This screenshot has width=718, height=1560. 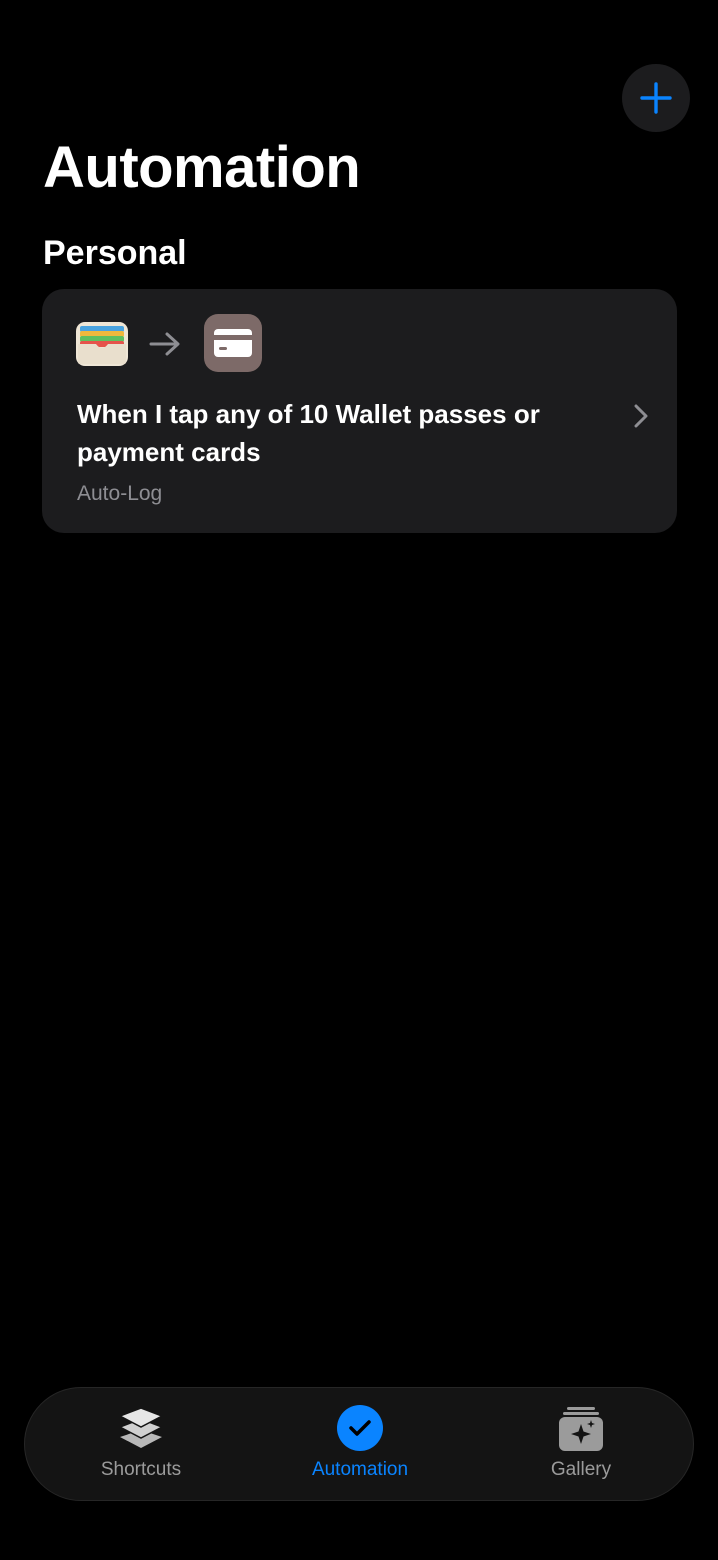 I want to click on tab-shortcuts: Shortcuts, so click(x=141, y=1444).